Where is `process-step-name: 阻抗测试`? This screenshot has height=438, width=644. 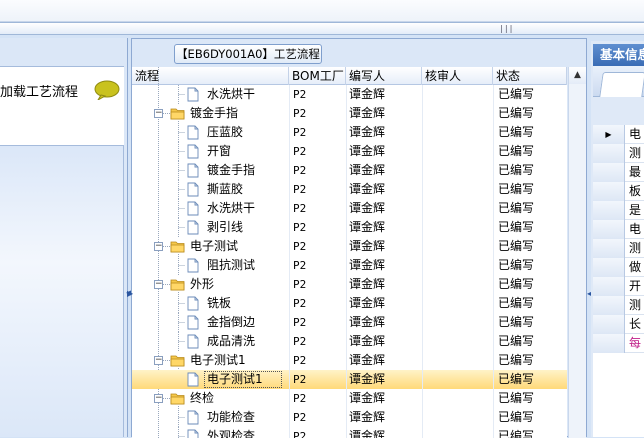
process-step-name: 阻抗测试 is located at coordinates (231, 265).